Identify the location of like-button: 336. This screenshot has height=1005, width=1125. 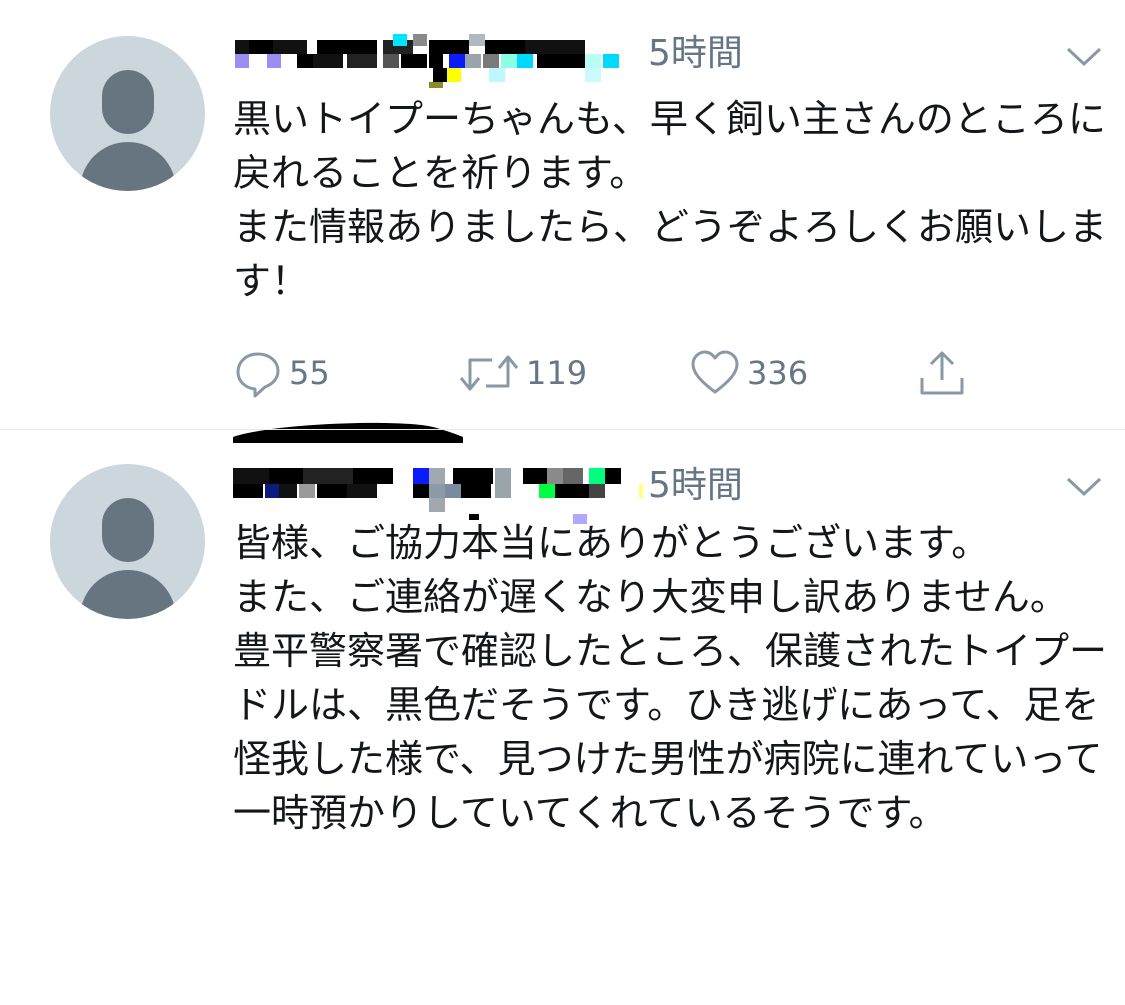
(748, 373).